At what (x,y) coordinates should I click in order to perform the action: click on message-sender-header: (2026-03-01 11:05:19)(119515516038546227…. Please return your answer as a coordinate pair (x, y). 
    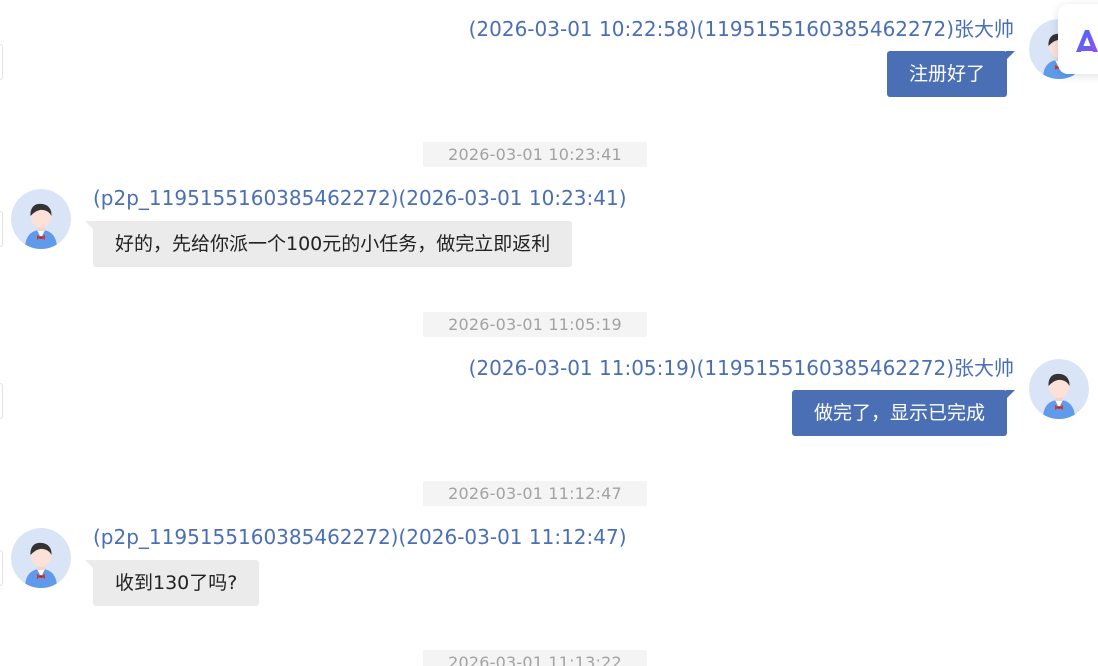
    Looking at the image, I should click on (741, 368).